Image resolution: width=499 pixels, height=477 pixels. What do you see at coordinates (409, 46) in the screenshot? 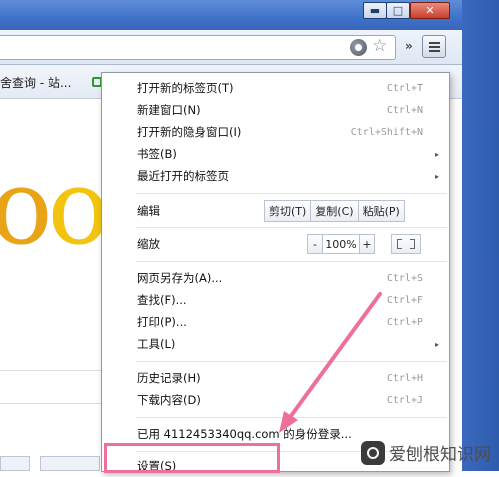
I see `overflow-chevron-icon: »` at bounding box center [409, 46].